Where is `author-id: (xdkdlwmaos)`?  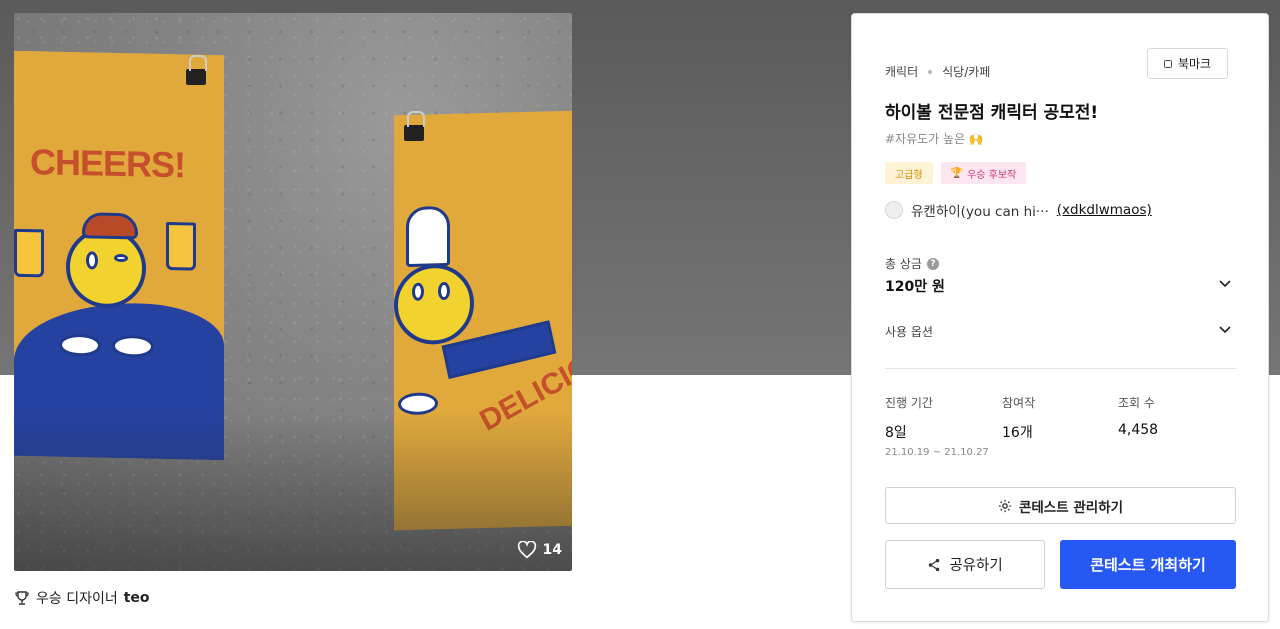
author-id: (xdkdlwmaos) is located at coordinates (1104, 210).